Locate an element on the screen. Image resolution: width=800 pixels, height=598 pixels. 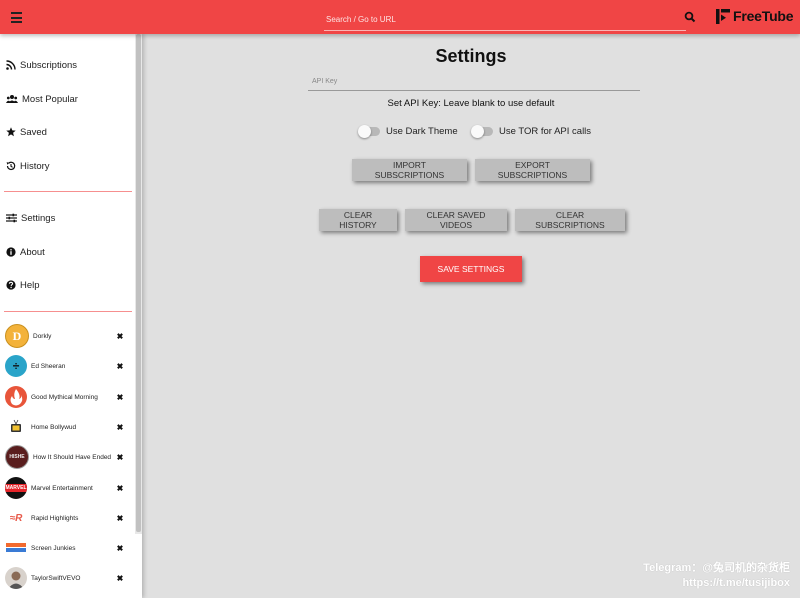
clear-subscriptions-button: CLEAR SUBSCRIPTIONS is located at coordinates (570, 220).